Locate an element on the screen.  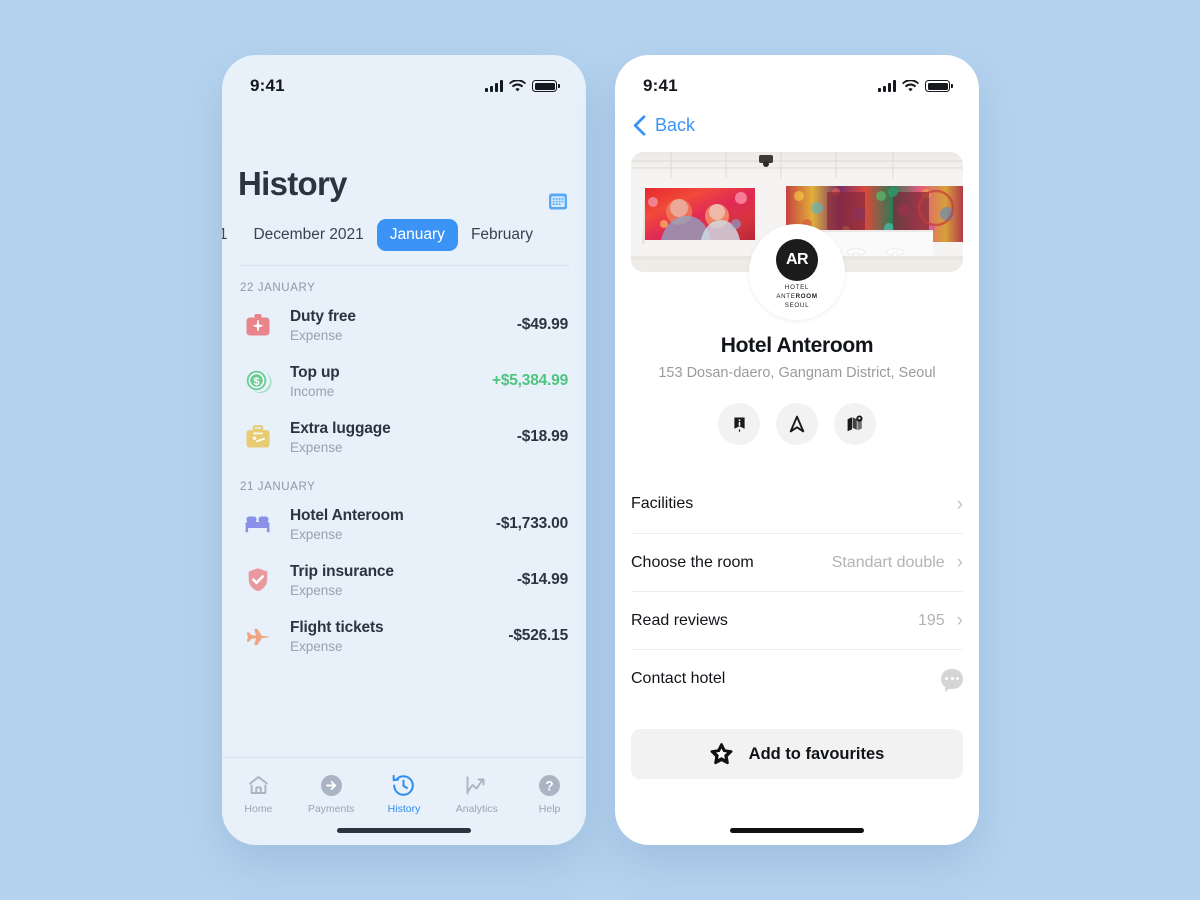
page-title: History is located at coordinates (292, 183).